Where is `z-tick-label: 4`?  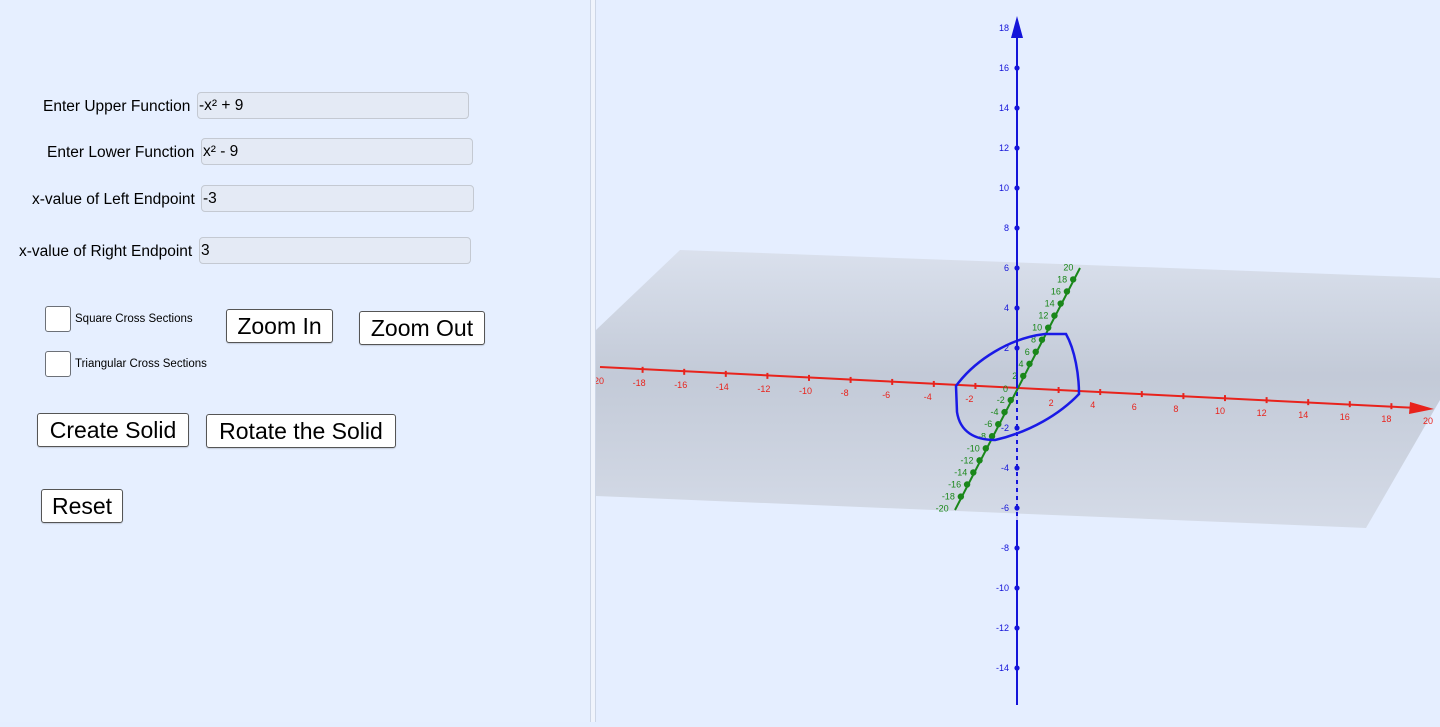 z-tick-label: 4 is located at coordinates (1006, 308).